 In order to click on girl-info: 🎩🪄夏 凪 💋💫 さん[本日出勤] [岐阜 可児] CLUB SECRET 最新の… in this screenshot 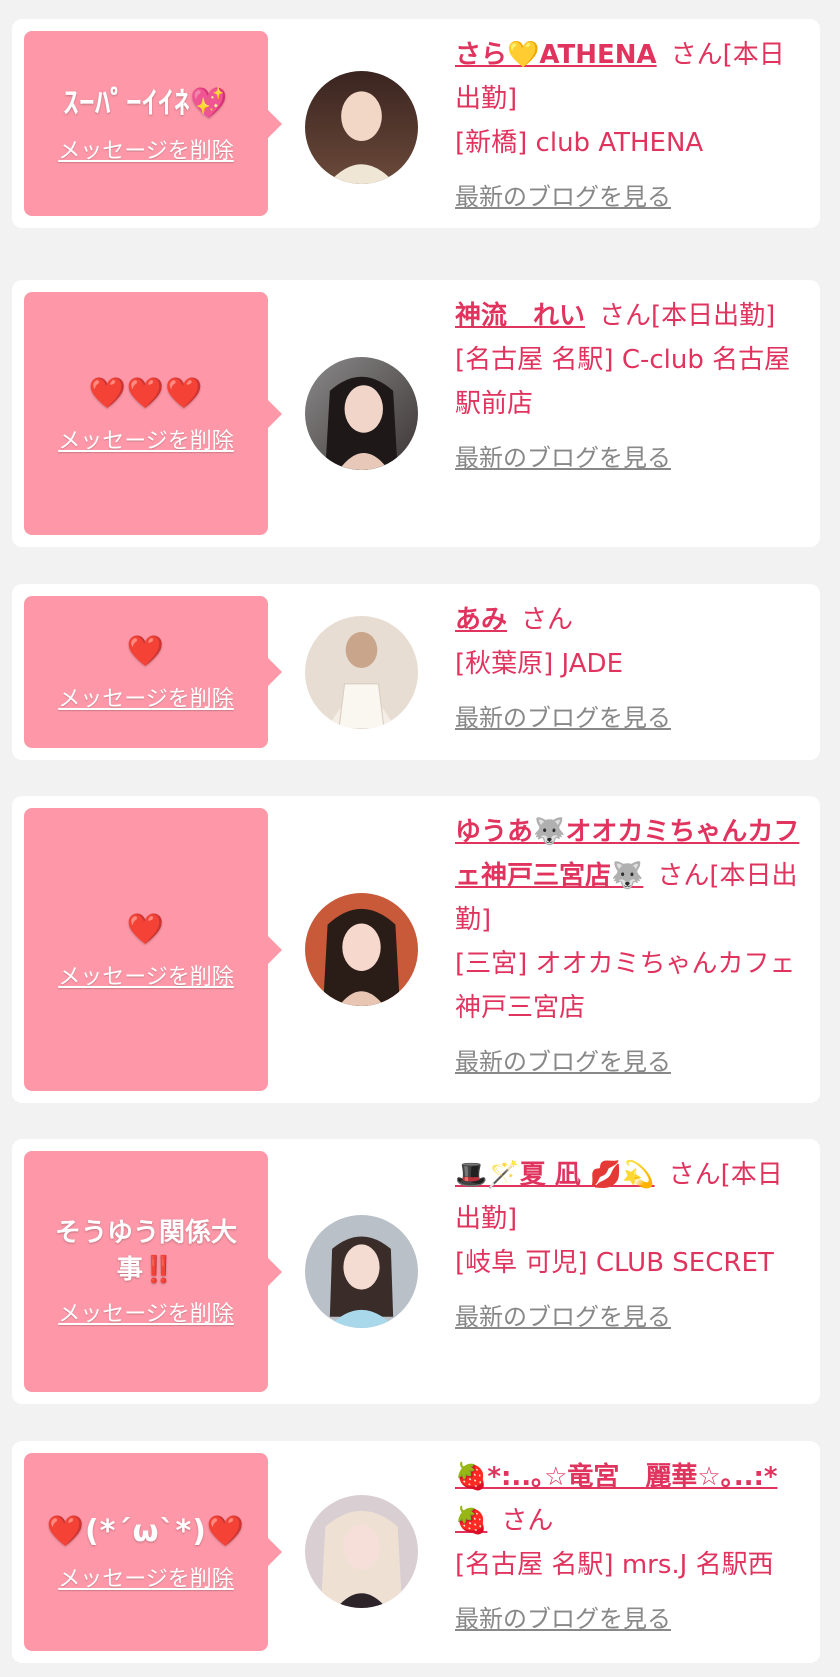, I will do `click(630, 1246)`.